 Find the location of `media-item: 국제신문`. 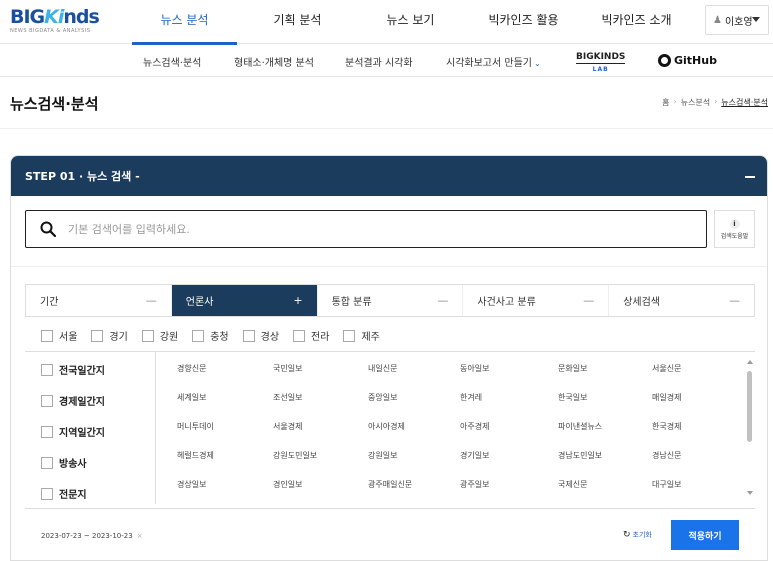

media-item: 국제신문 is located at coordinates (572, 484).